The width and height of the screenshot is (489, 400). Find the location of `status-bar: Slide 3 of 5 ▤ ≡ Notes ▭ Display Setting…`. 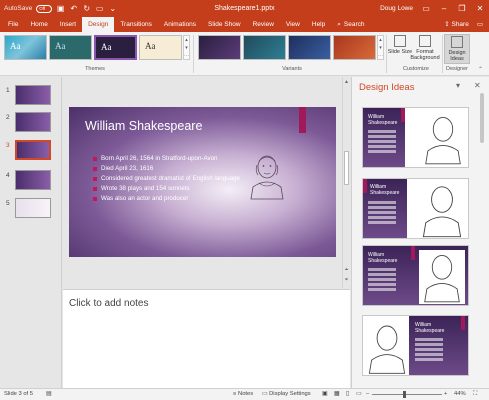

status-bar: Slide 3 of 5 ▤ ≡ Notes ▭ Display Setting… is located at coordinates (244, 394).